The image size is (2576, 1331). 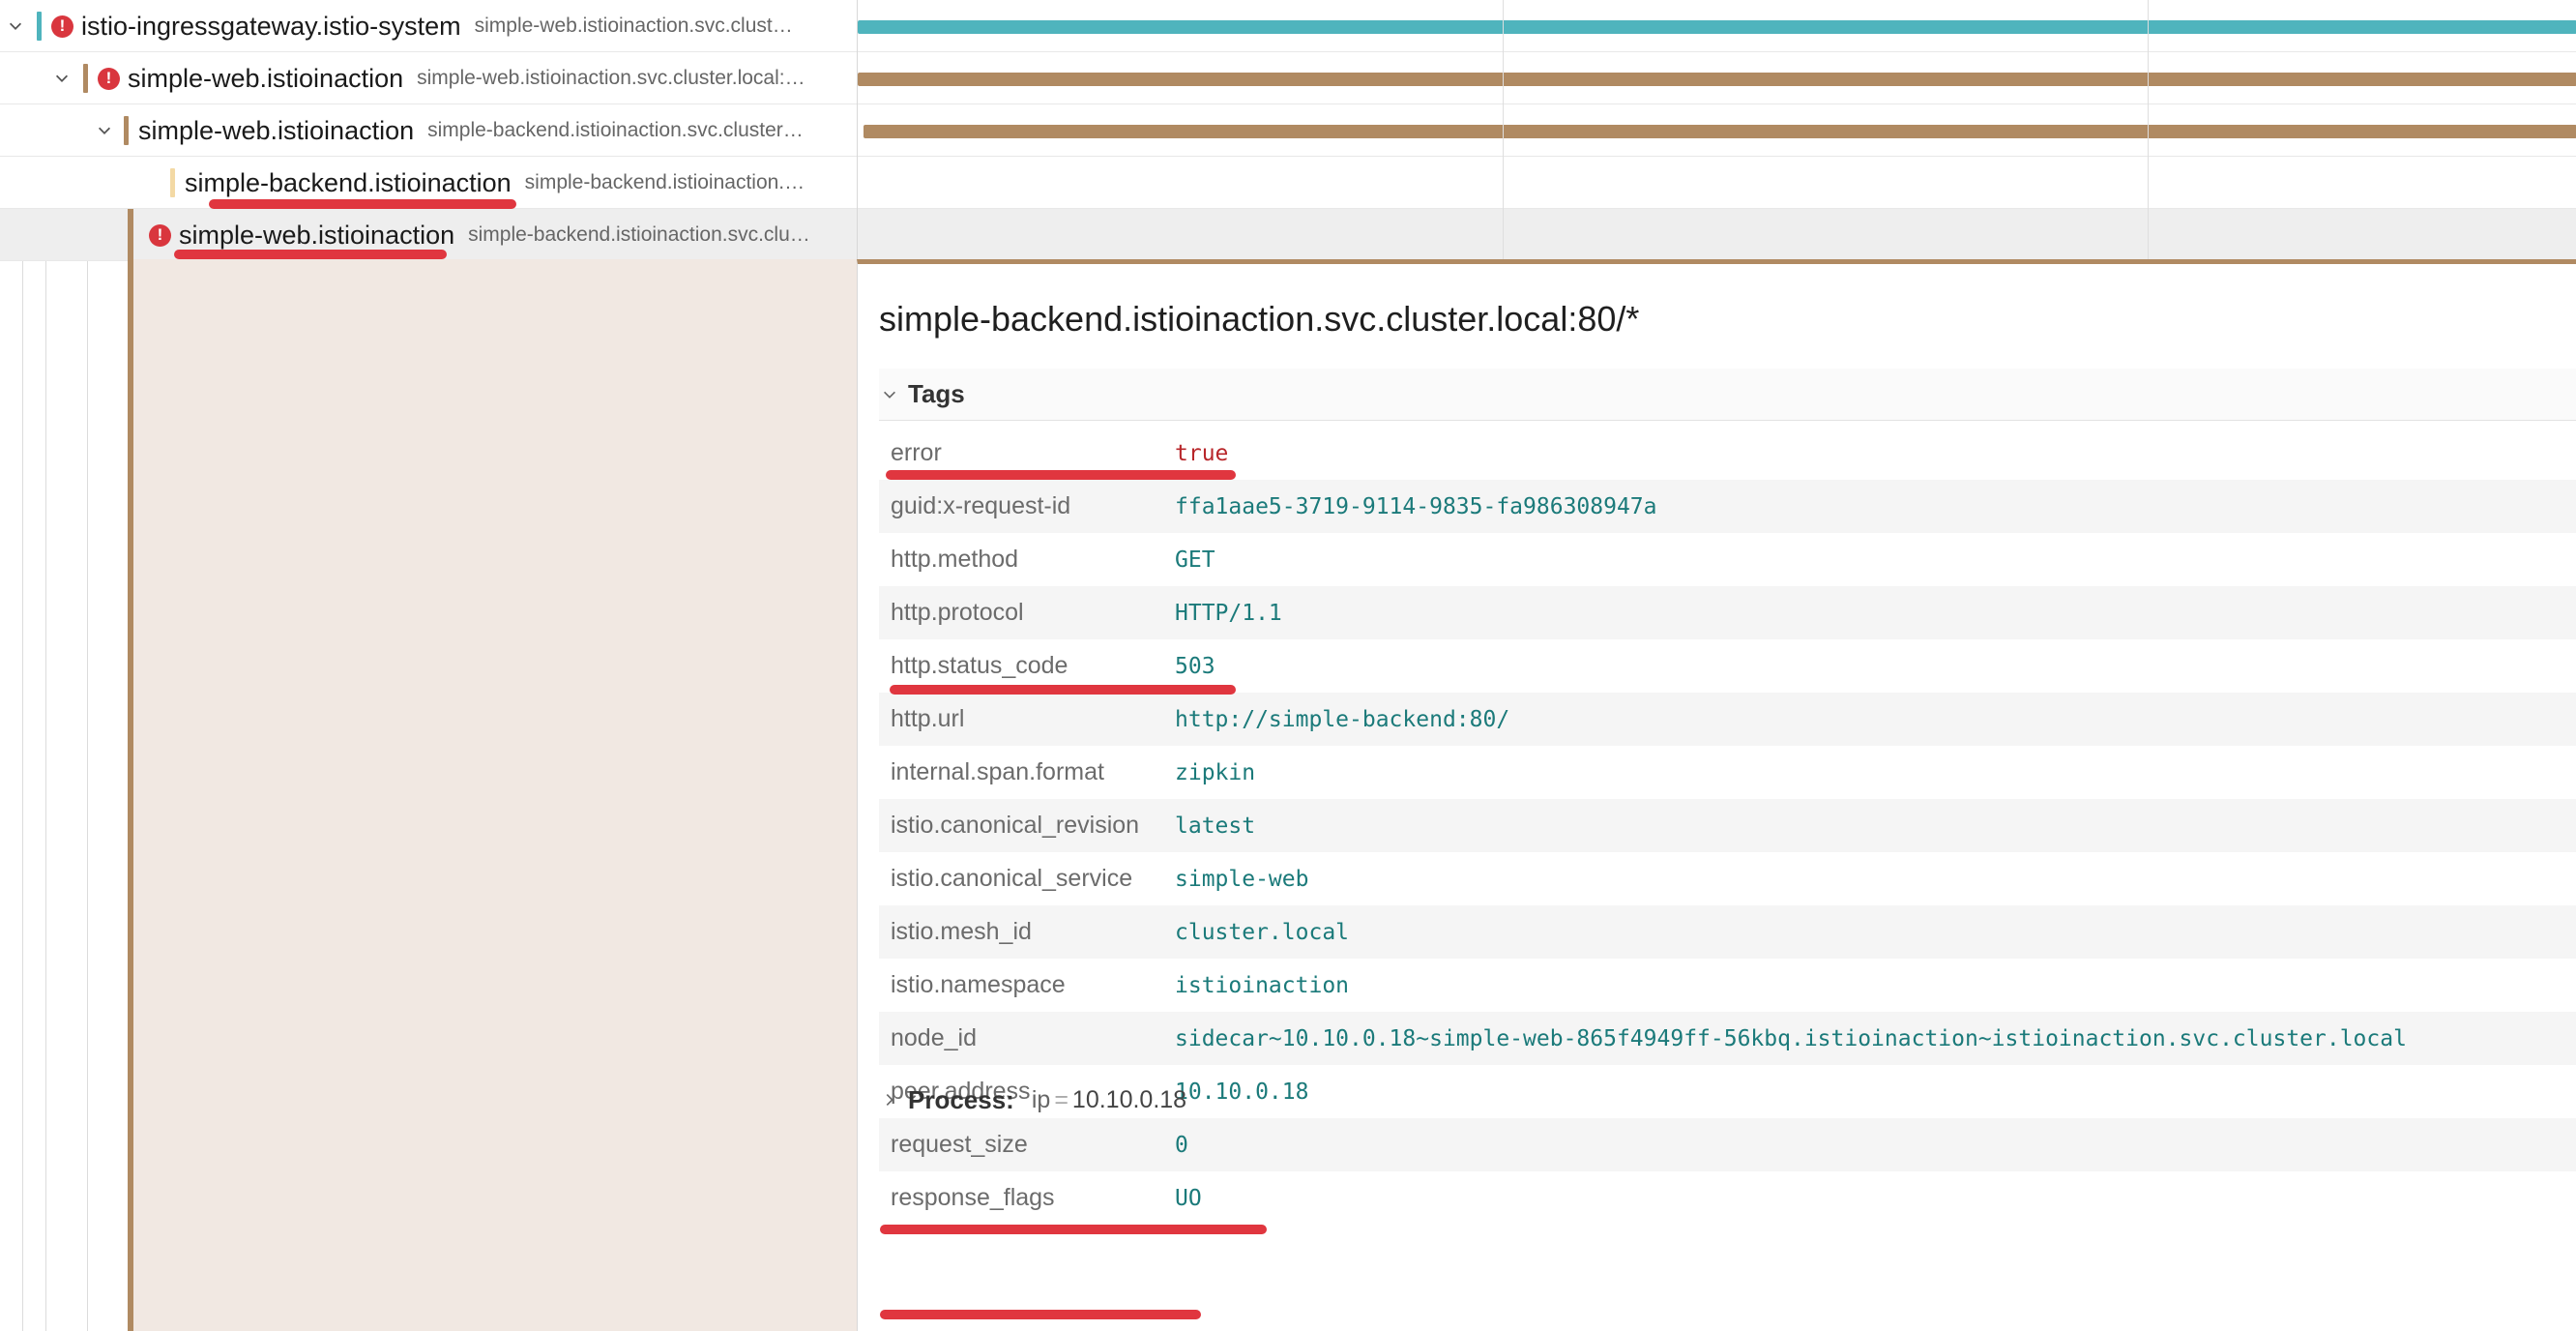 I want to click on process-section-toggle: Process: ip = 10.10.0.18, so click(x=1032, y=1100).